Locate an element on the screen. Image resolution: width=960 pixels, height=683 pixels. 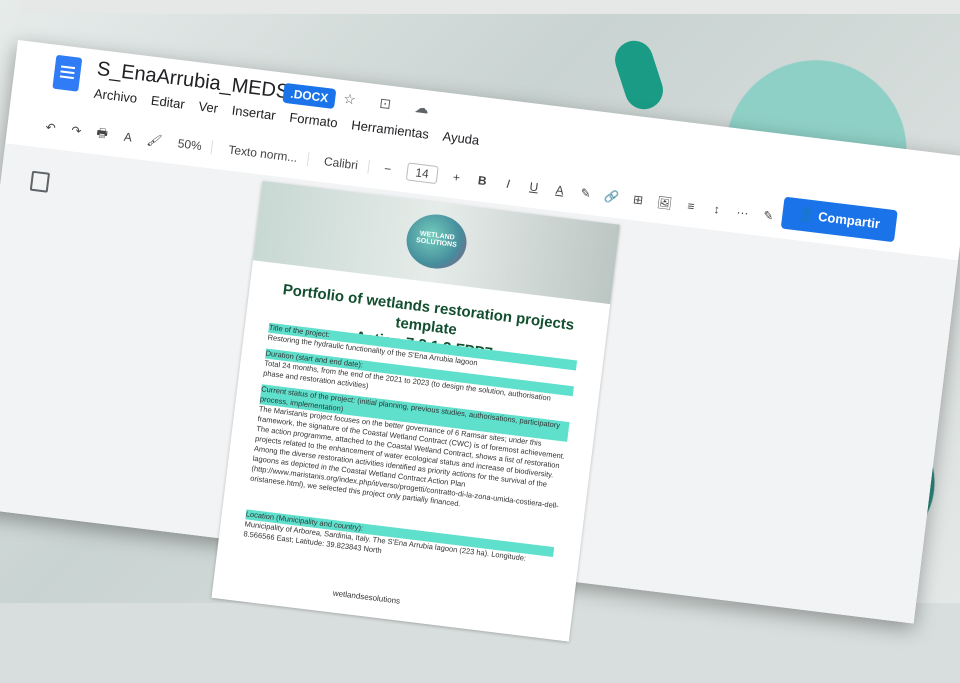
more-icon: ··· is located at coordinates (743, 213).